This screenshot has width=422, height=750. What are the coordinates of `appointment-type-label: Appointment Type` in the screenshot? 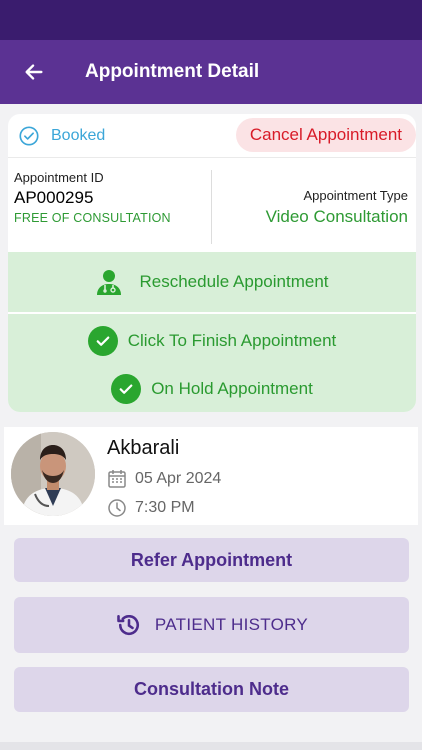 It's located at (355, 195).